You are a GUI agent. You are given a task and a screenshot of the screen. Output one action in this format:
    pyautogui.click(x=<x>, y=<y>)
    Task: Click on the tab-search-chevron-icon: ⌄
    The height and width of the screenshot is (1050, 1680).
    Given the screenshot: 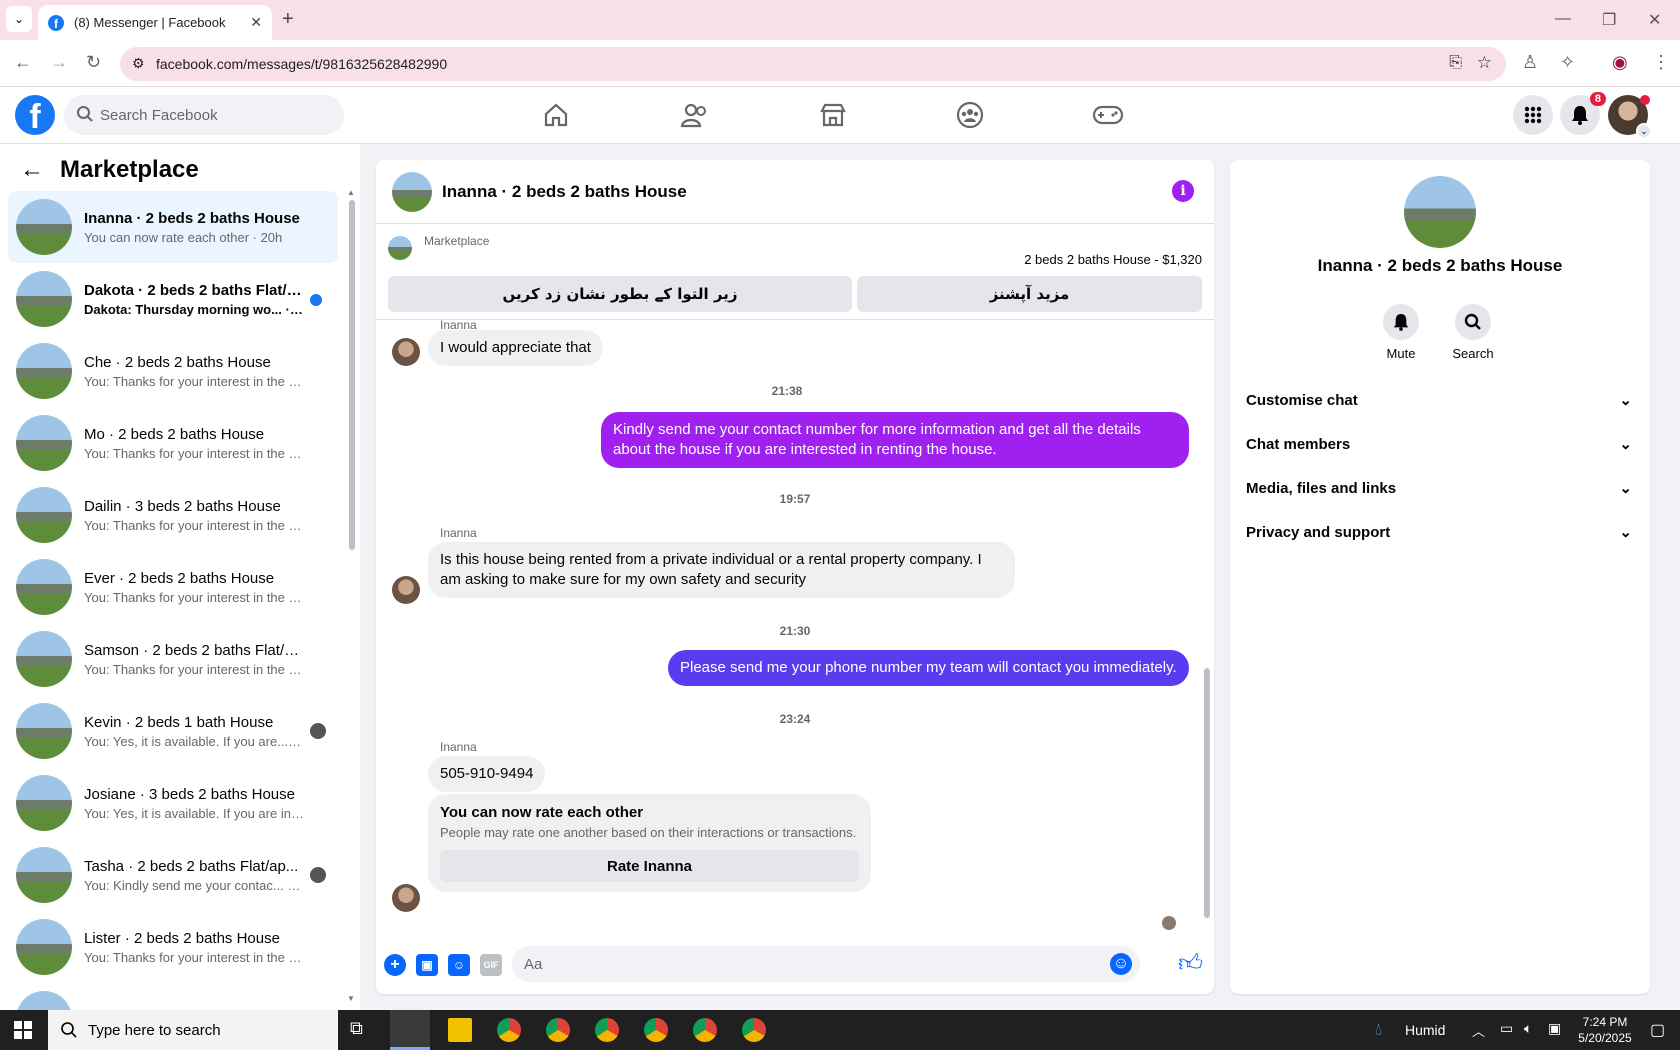 What is the action you would take?
    pyautogui.click(x=19, y=19)
    